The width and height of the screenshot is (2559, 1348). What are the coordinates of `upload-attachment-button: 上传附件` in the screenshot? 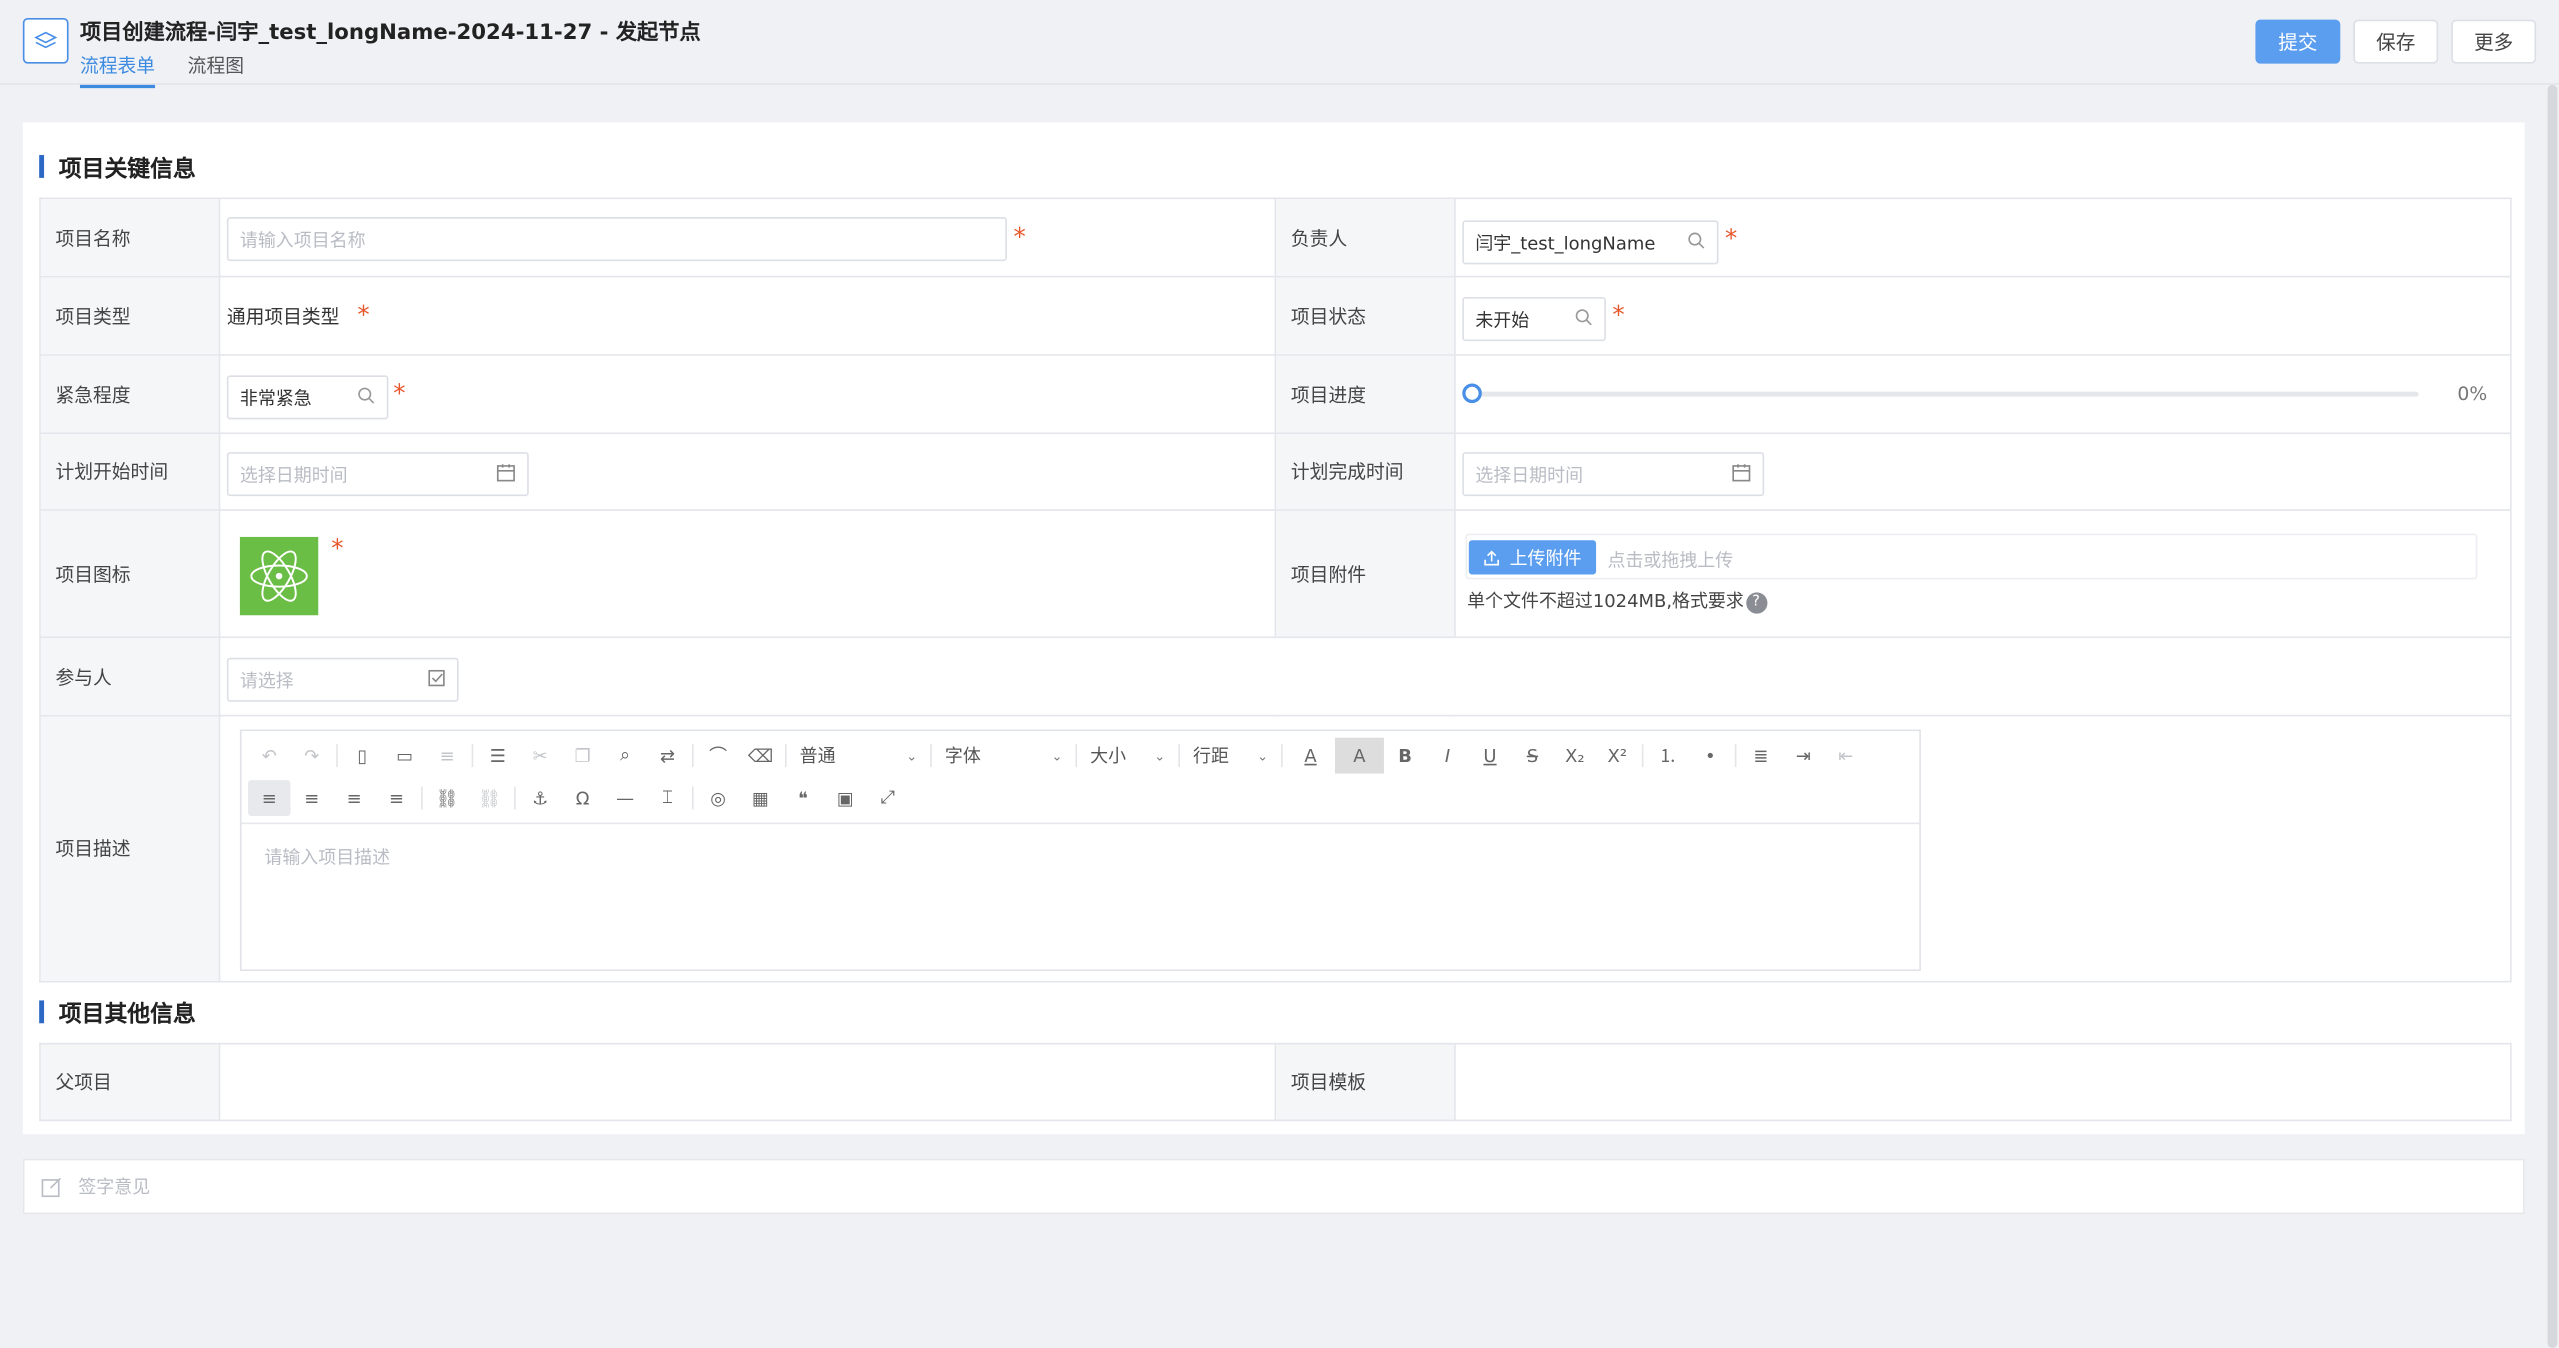 It's located at (1532, 557).